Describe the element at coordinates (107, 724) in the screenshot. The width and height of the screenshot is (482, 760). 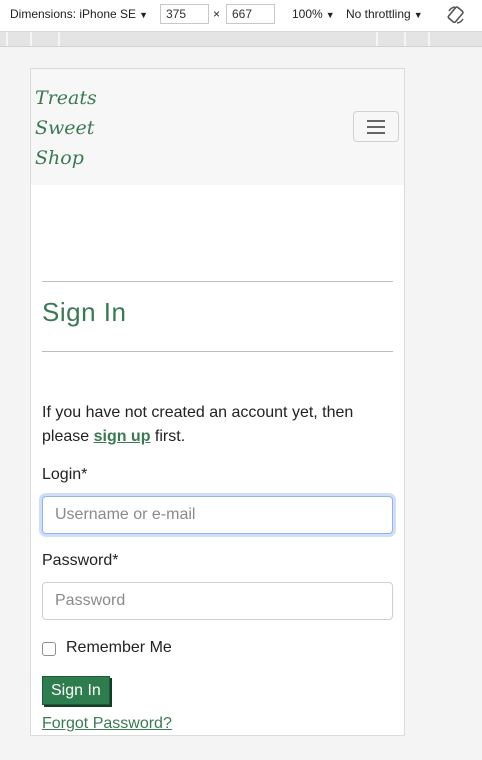
I see `forgot-password-link: Forgot Password?` at that location.